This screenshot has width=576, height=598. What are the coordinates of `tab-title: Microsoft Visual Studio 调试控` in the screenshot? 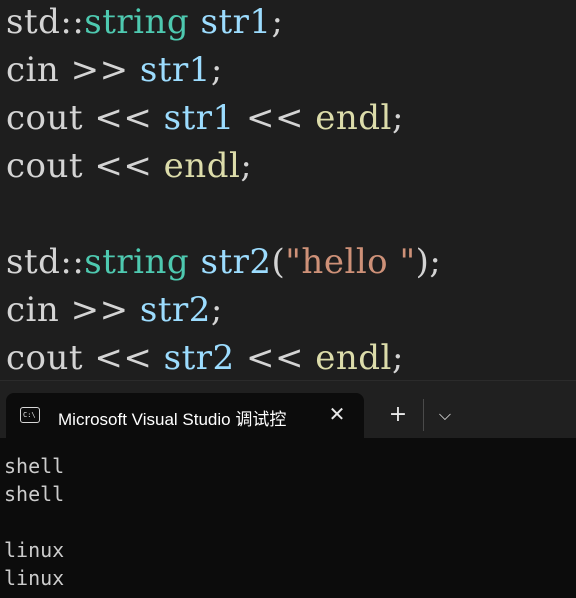 It's located at (172, 419).